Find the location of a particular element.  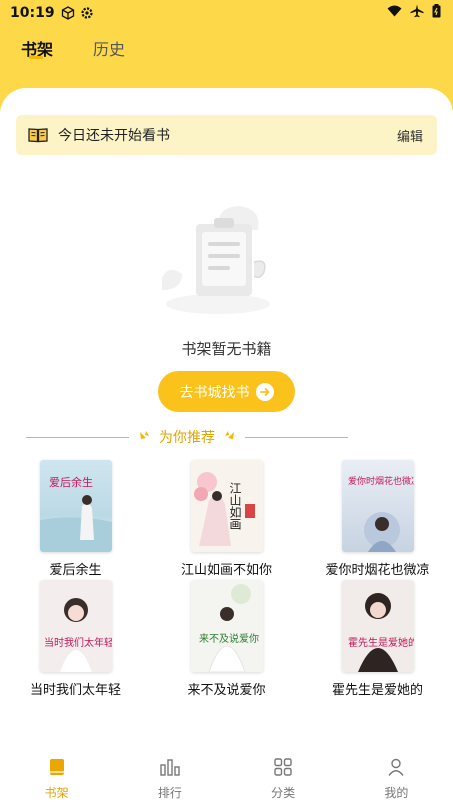

book-card: 爱后余生 爱后余生 is located at coordinates (75, 519).